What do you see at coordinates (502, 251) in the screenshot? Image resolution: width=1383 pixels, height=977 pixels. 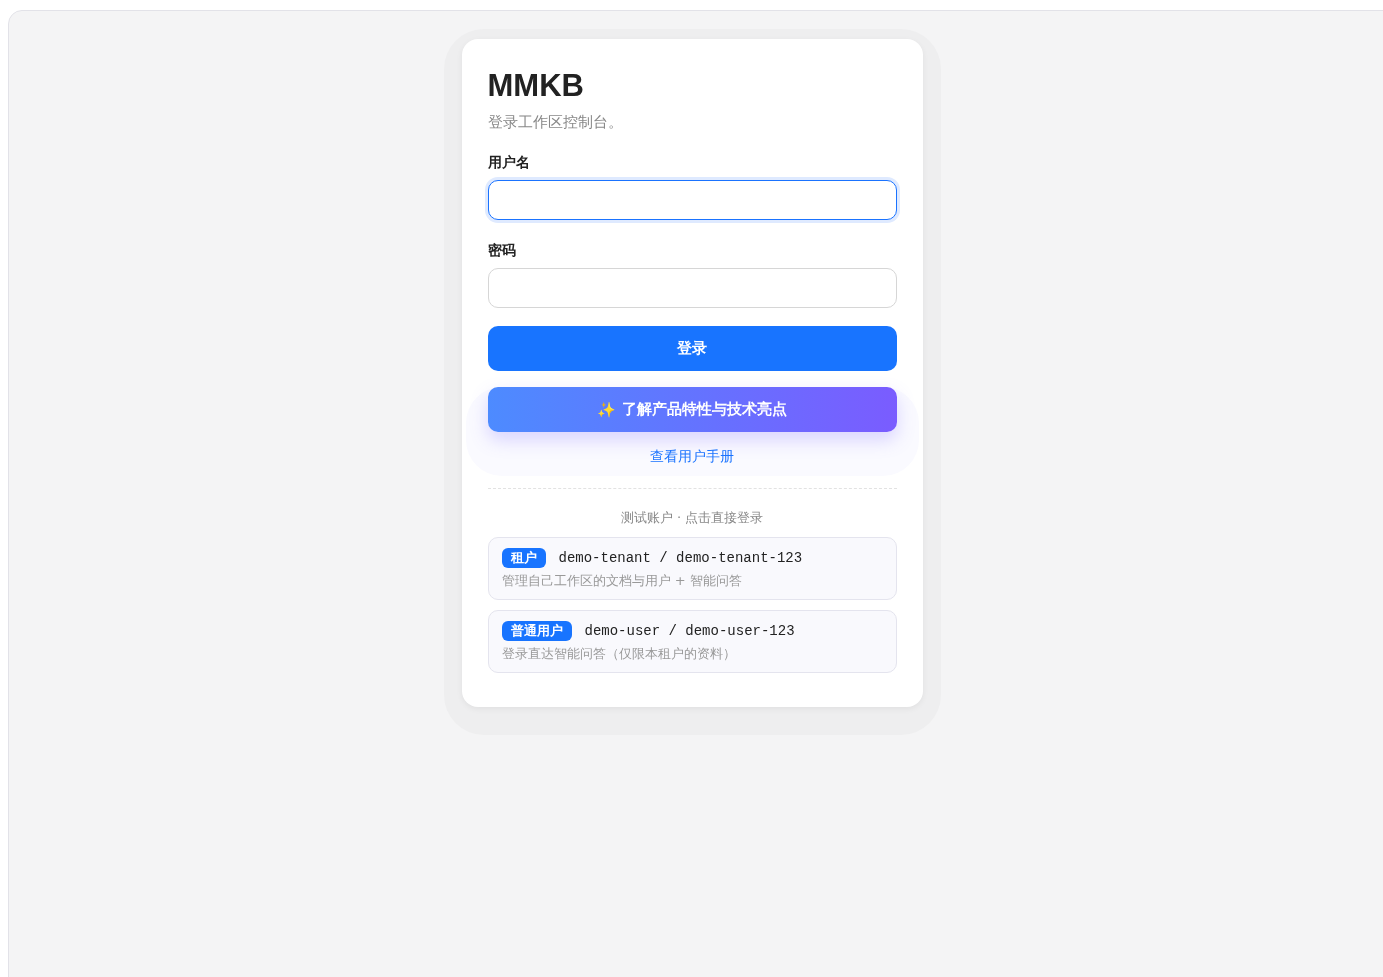 I see `field-label: 密码` at bounding box center [502, 251].